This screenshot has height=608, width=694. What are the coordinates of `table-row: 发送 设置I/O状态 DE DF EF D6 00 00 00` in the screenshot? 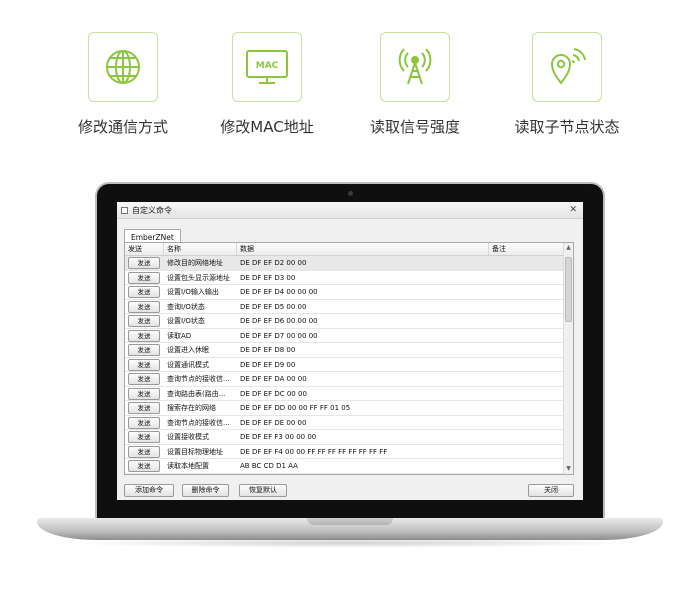 It's located at (349, 321).